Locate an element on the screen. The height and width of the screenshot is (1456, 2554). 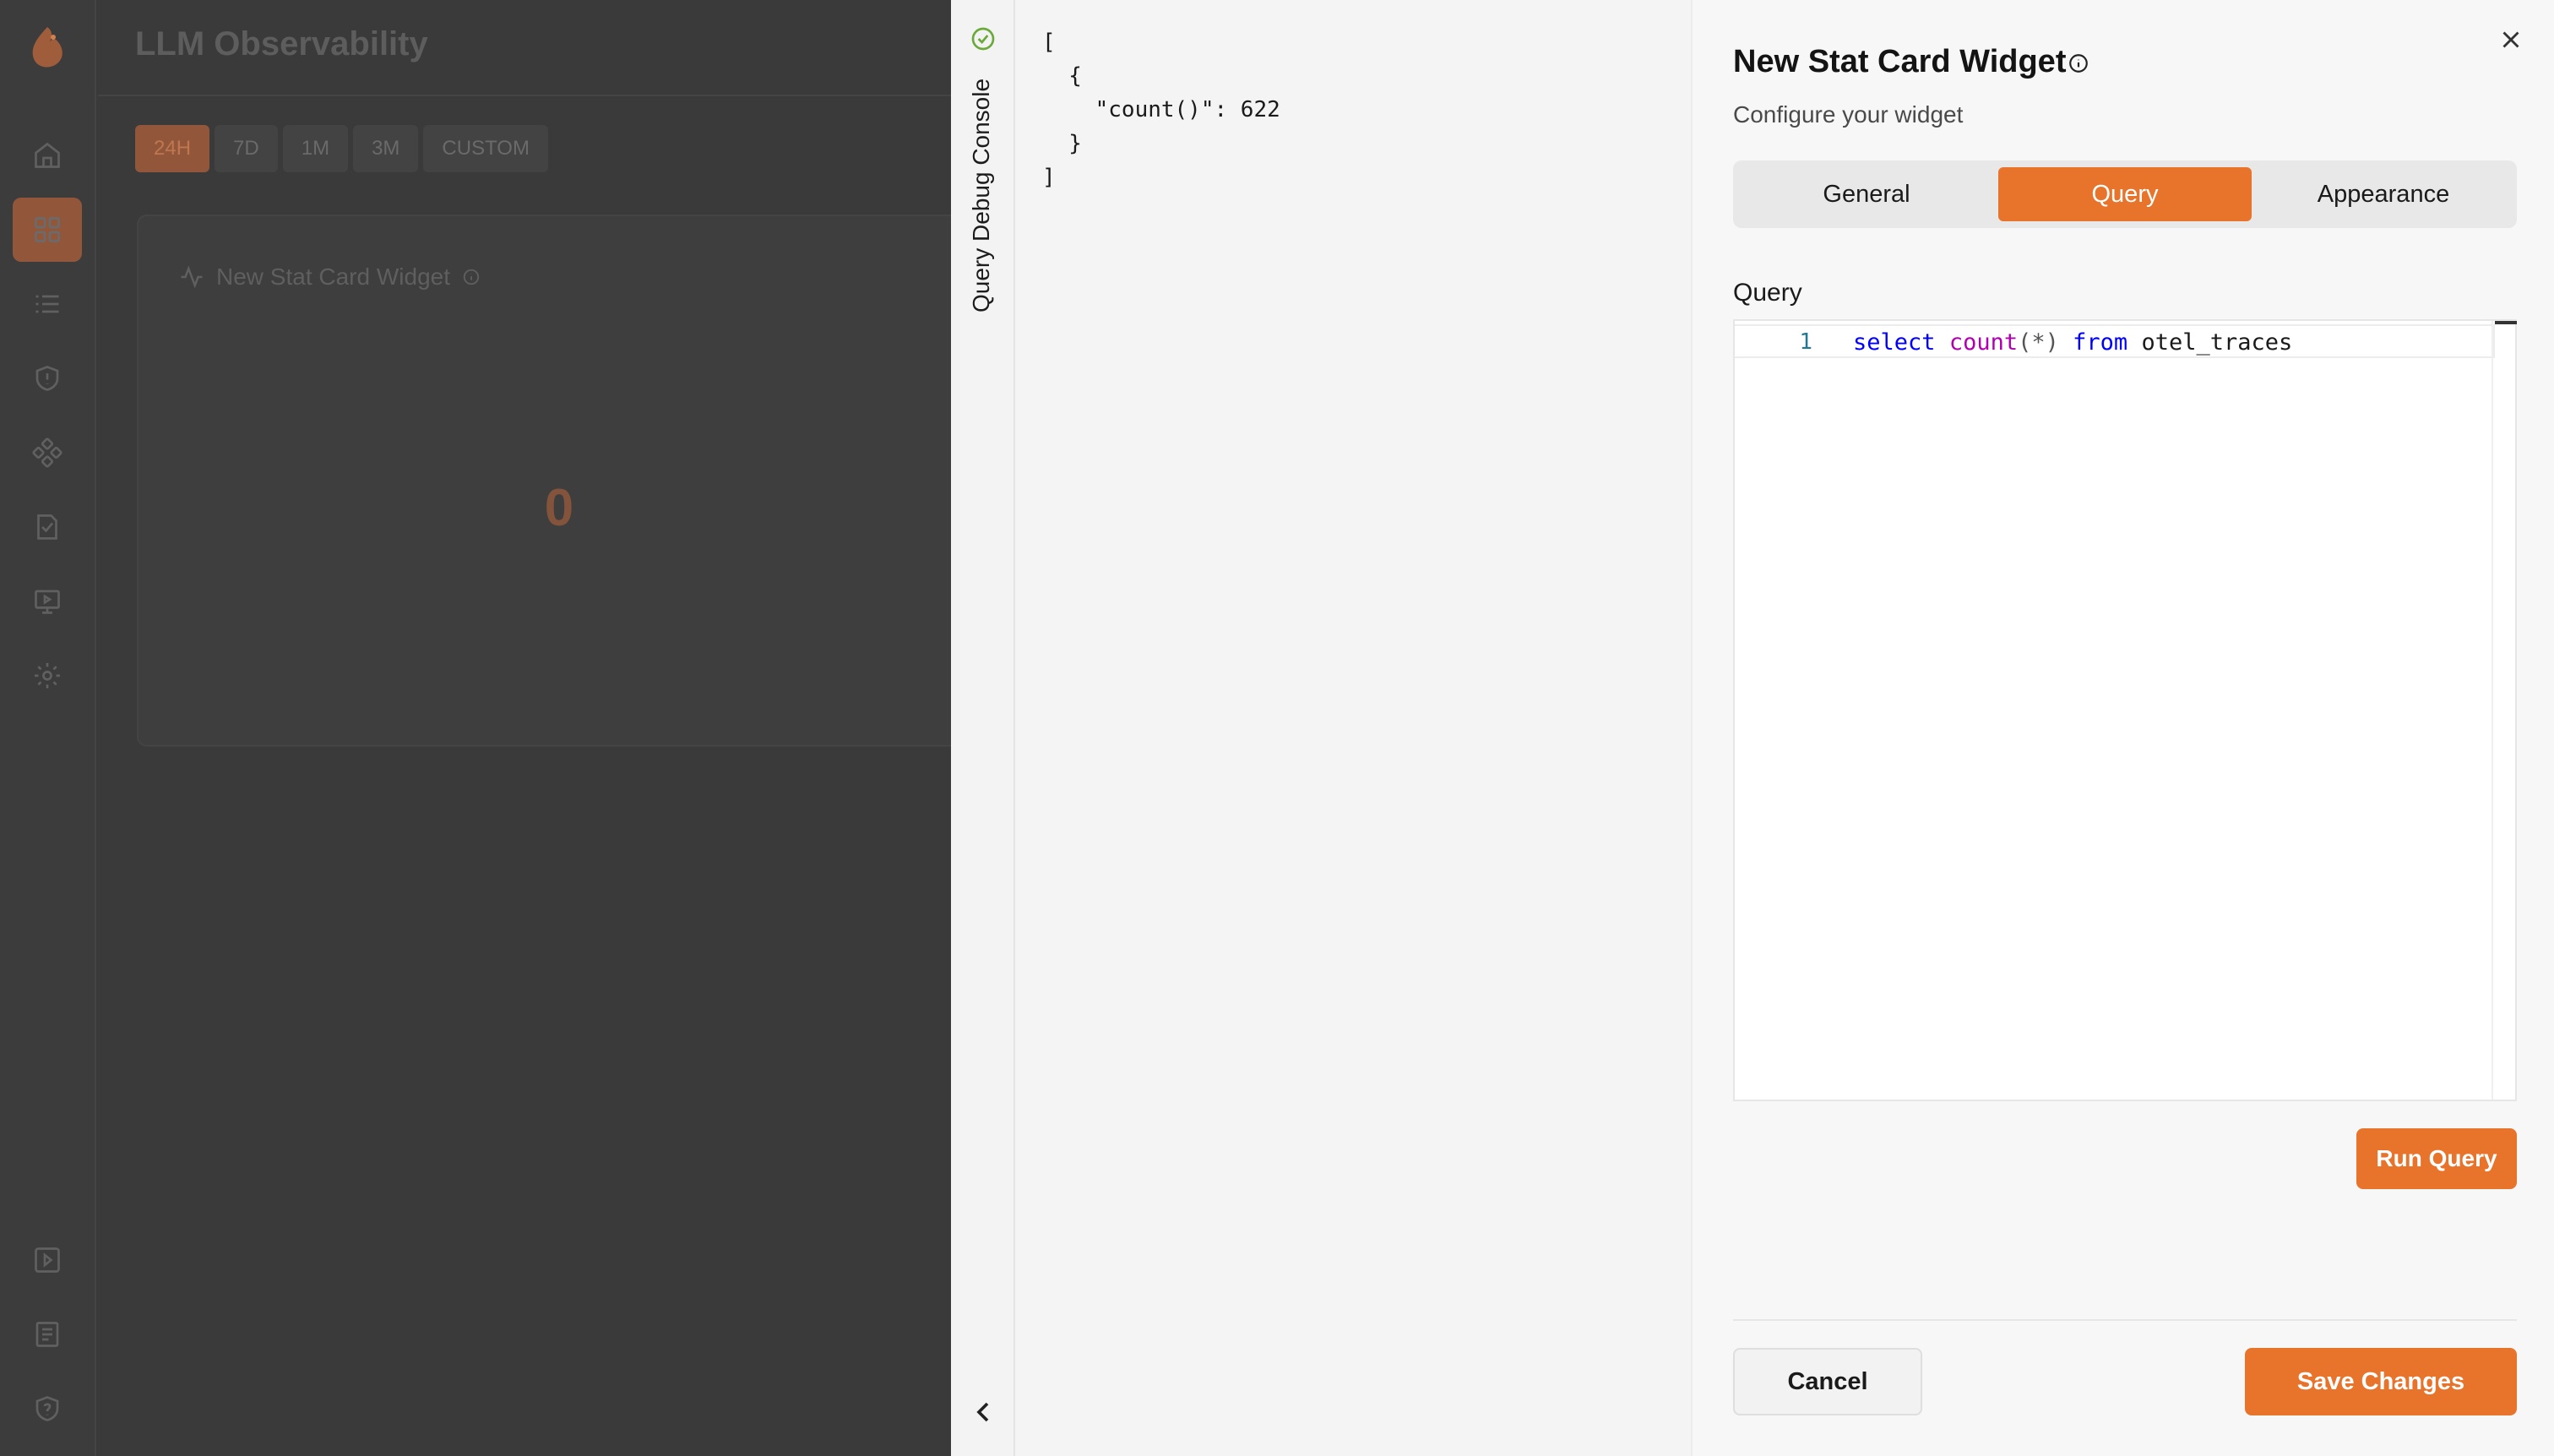
keyword-from: from is located at coordinates (2100, 342).